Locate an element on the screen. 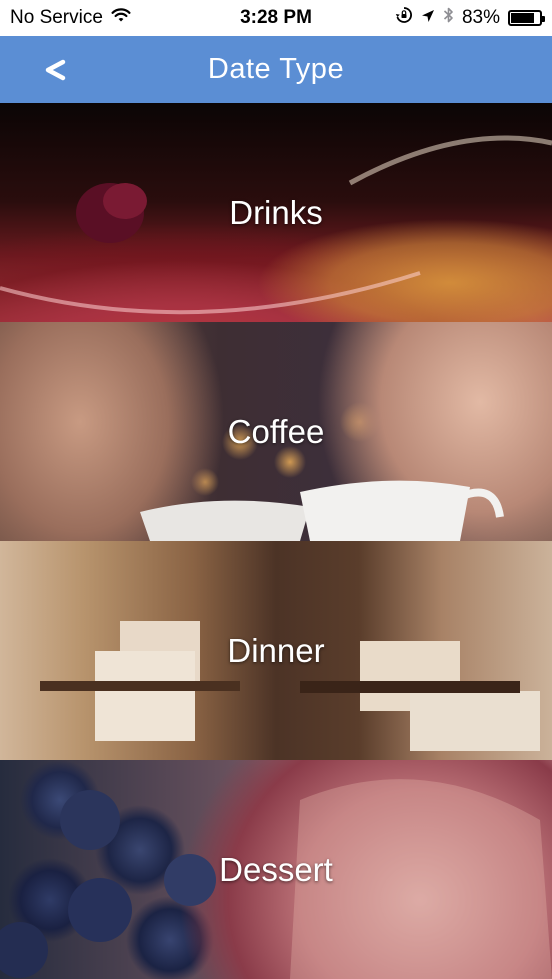 The width and height of the screenshot is (552, 979). carrier-text: No Service is located at coordinates (56, 17).